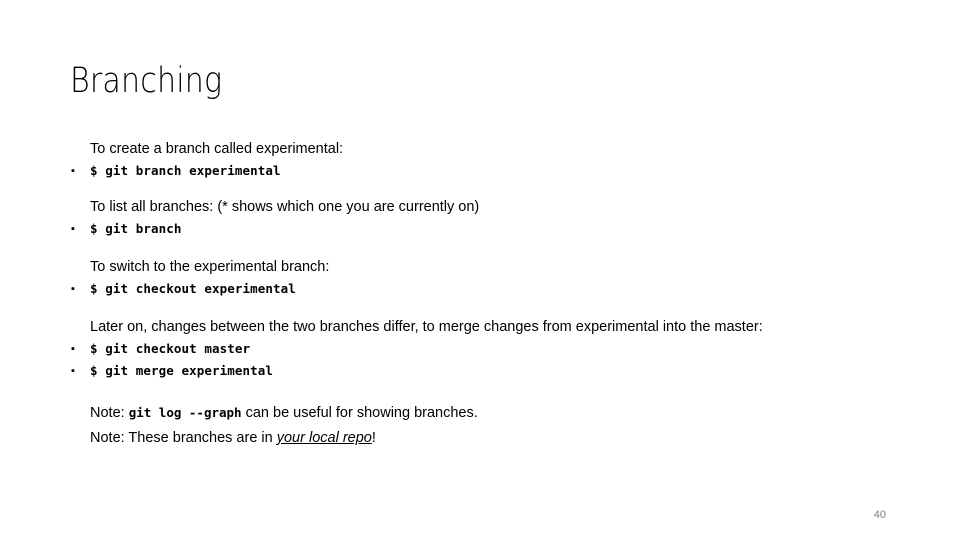 The height and width of the screenshot is (540, 960). I want to click on group-2-command-row-1: ▪ $ git branch, so click(480, 229).